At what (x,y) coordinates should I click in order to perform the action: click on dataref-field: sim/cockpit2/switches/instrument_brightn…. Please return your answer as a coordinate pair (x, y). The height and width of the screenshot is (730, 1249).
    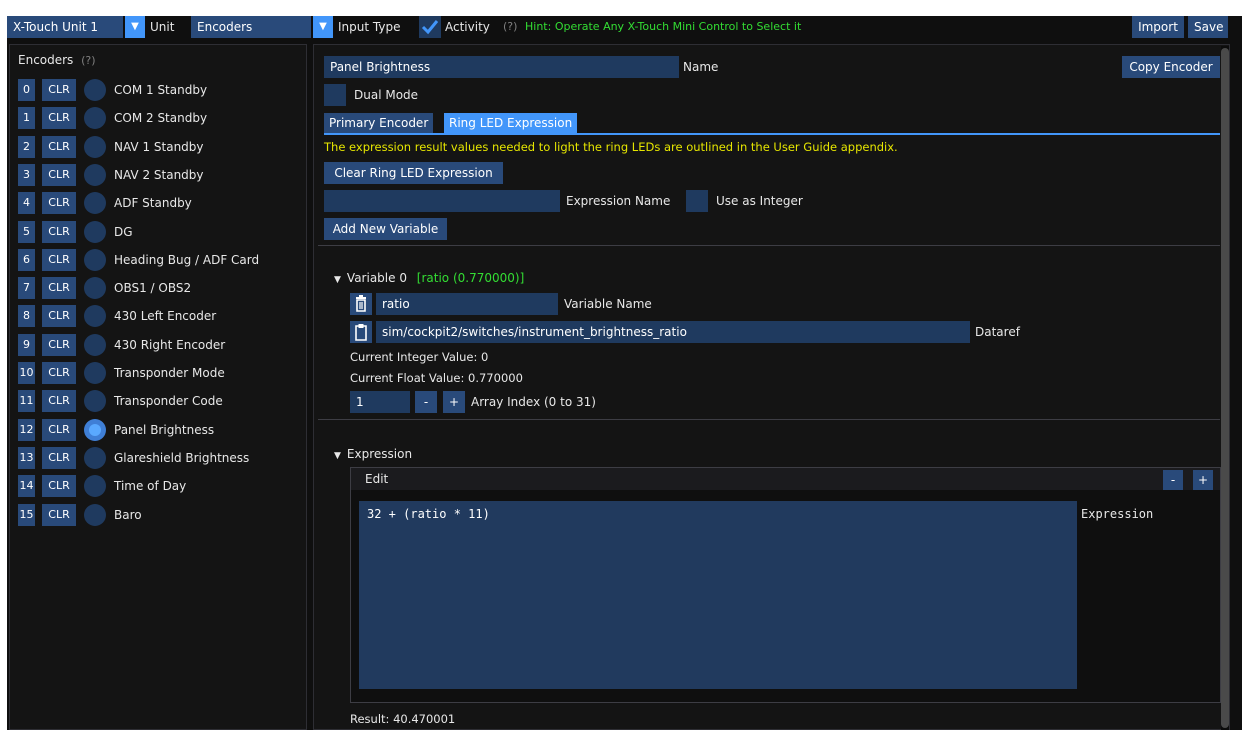
    Looking at the image, I should click on (673, 332).